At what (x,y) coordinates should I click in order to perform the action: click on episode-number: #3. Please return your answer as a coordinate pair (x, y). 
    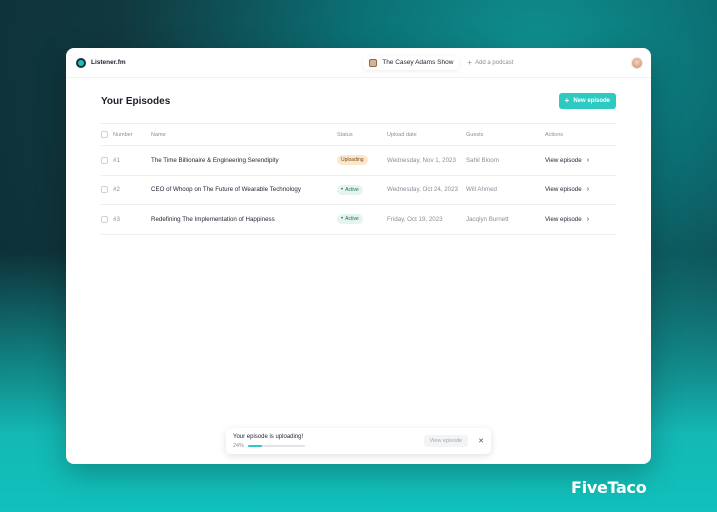
    Looking at the image, I should click on (132, 219).